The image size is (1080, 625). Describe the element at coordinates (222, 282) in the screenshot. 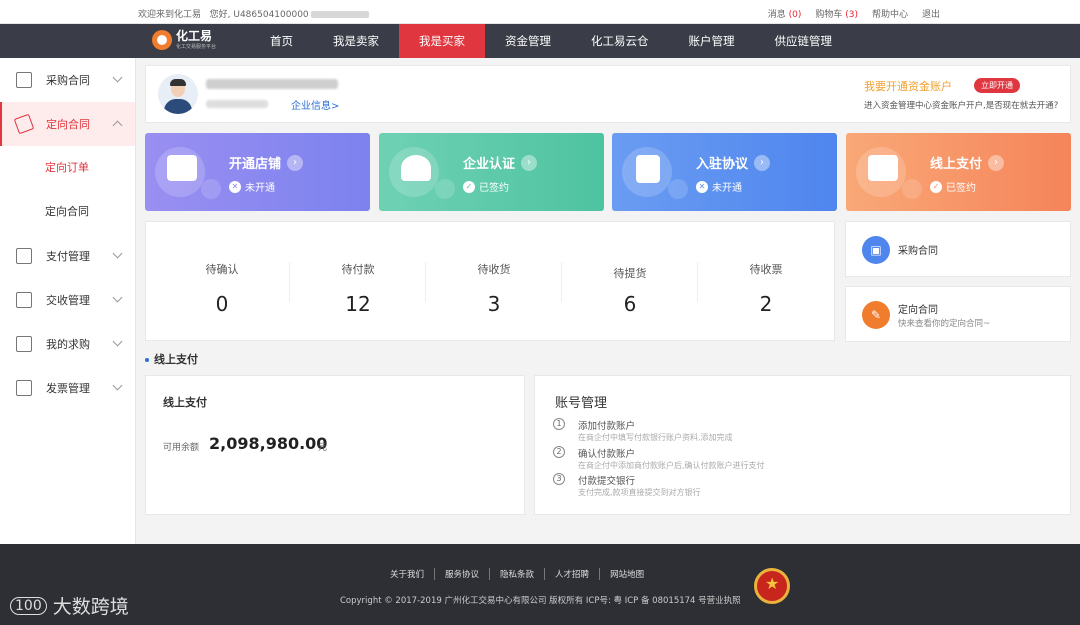

I see `stat-pending-confirm: 待确认 0` at that location.